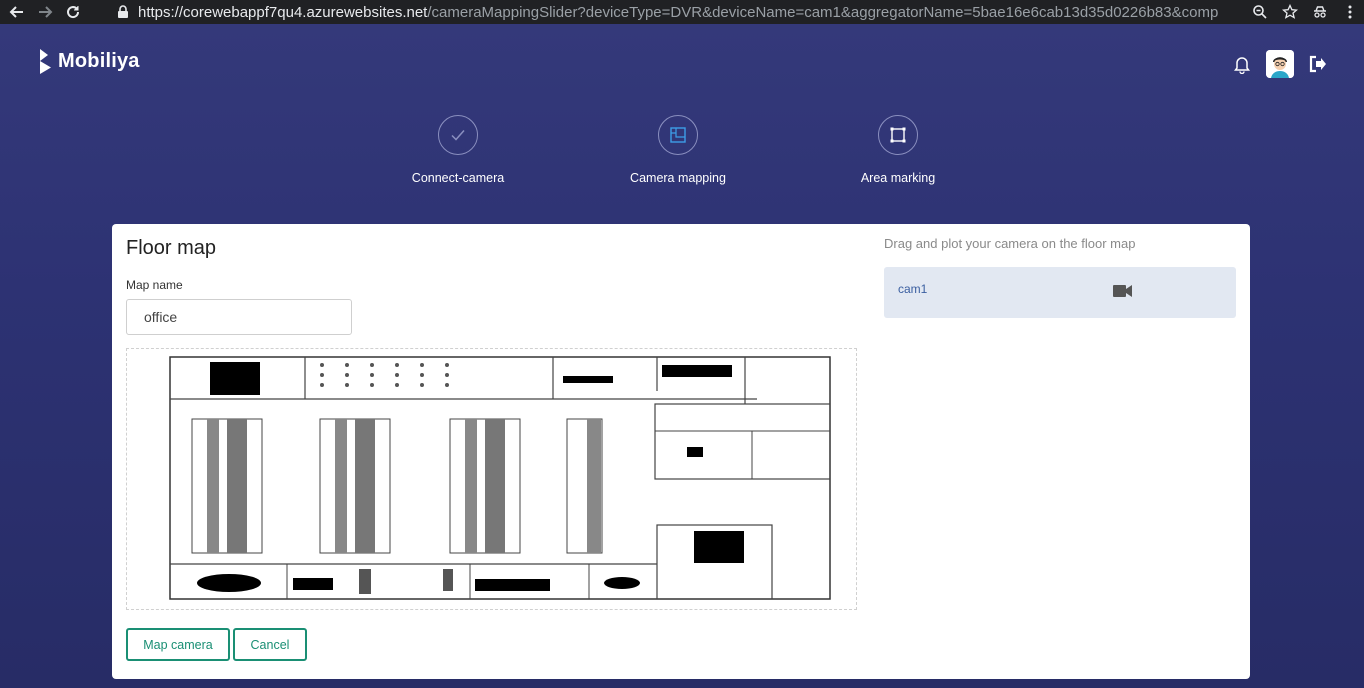 This screenshot has height=688, width=1364. I want to click on floor-plan-icon, so click(678, 135).